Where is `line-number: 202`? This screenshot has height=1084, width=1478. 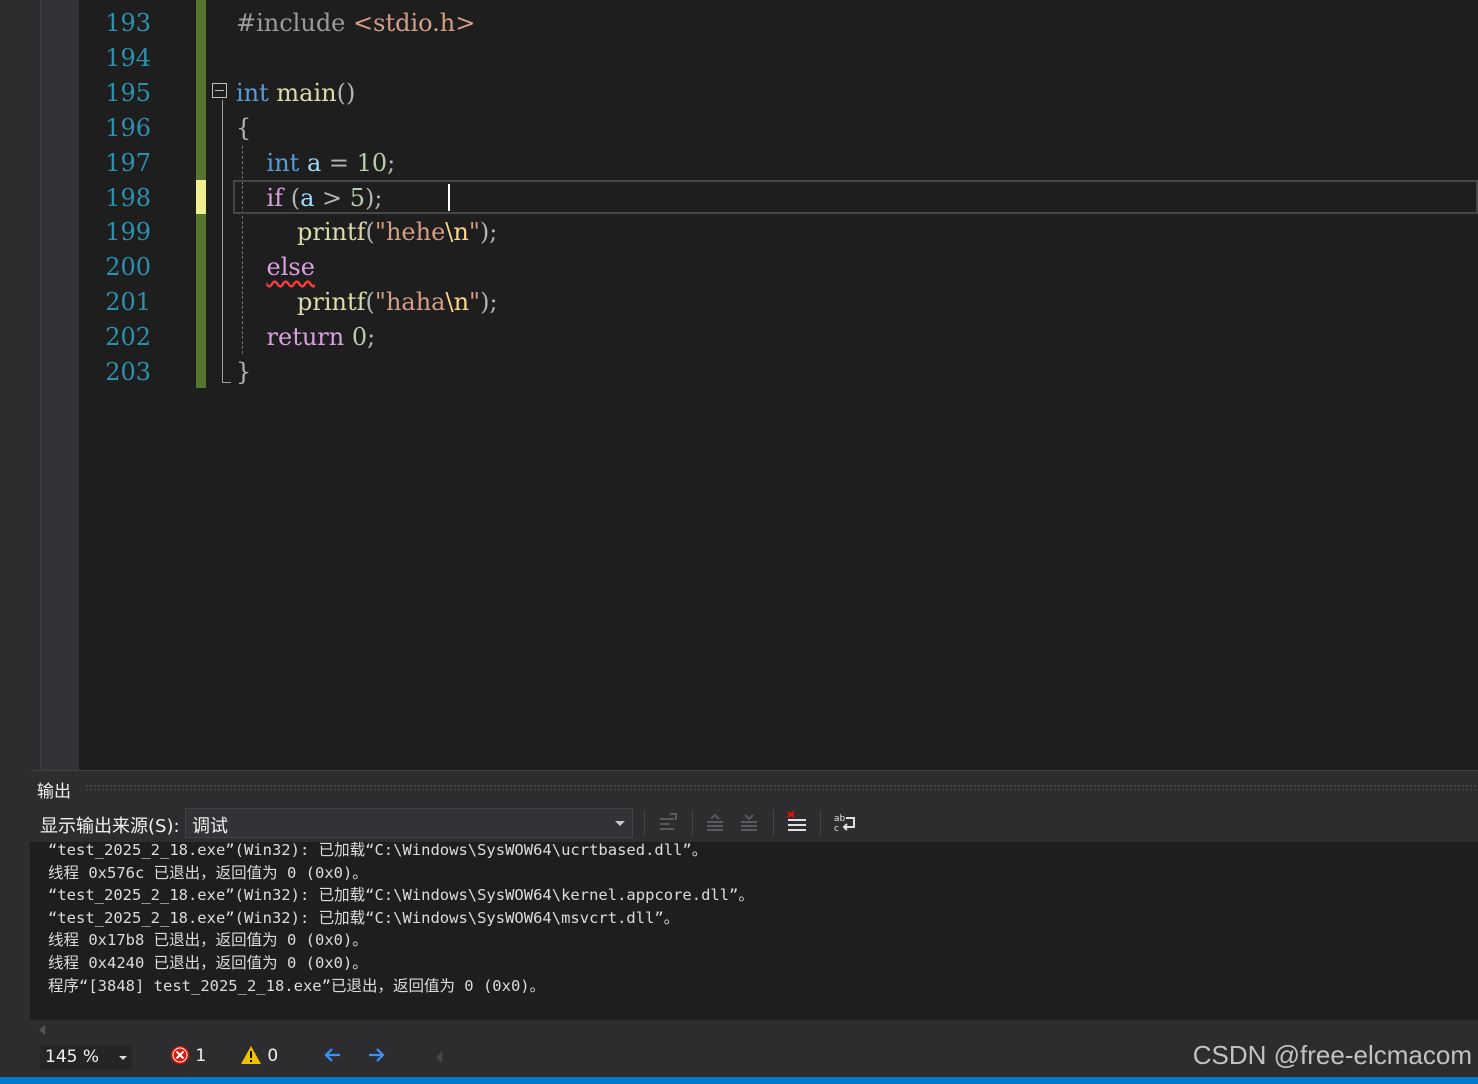 line-number: 202 is located at coordinates (128, 337).